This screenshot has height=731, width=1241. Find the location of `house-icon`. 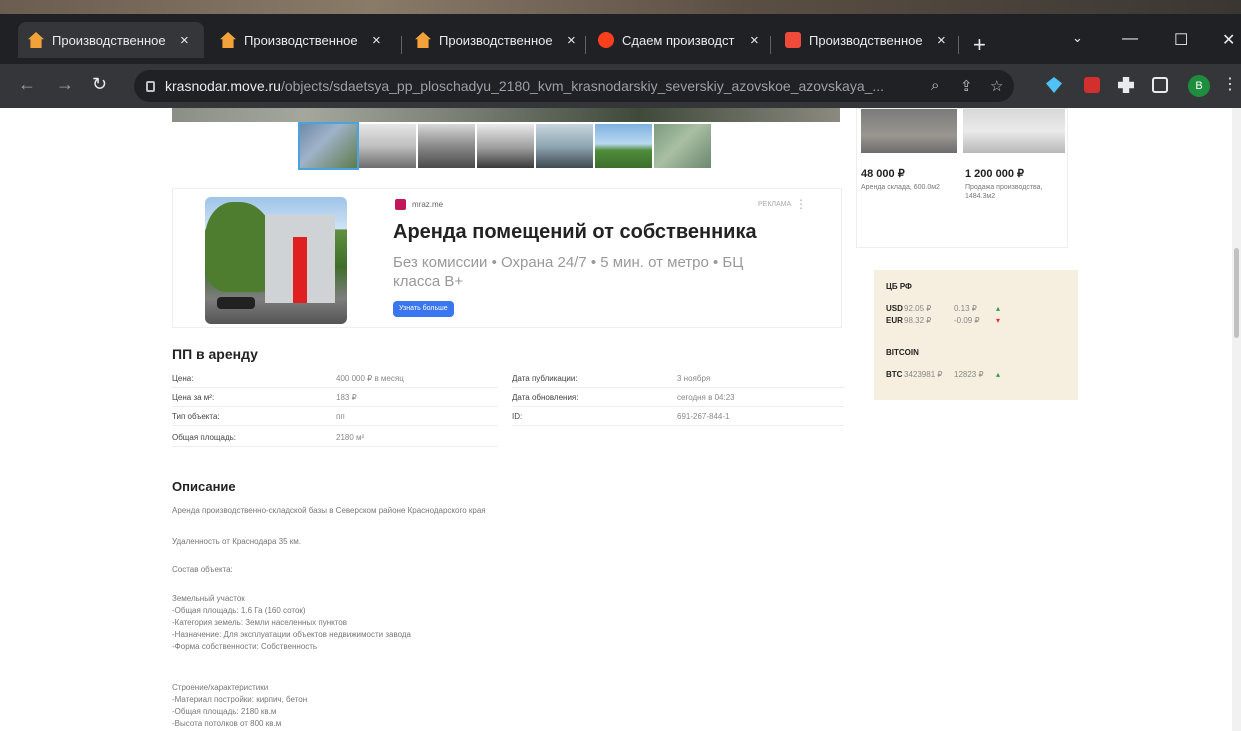

house-icon is located at coordinates (228, 40).